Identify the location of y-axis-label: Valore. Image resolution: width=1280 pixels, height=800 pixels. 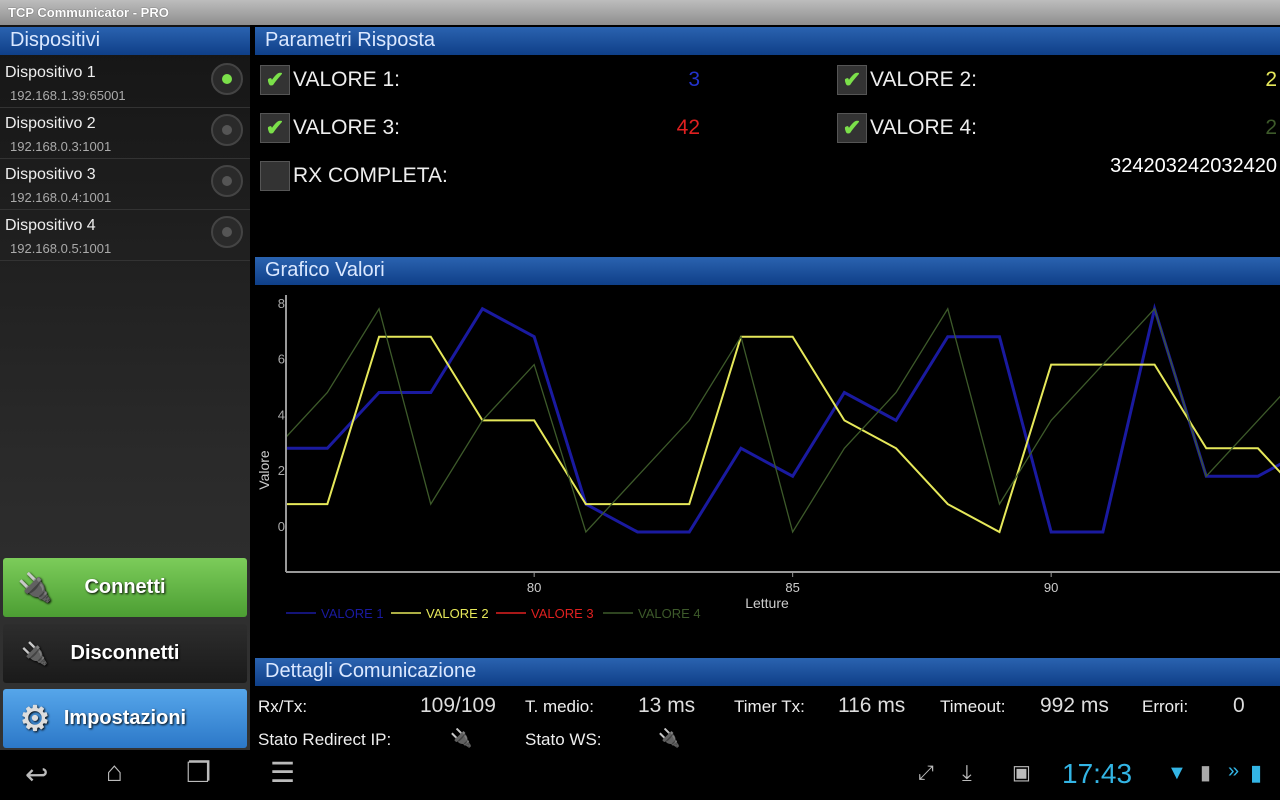
(264, 470).